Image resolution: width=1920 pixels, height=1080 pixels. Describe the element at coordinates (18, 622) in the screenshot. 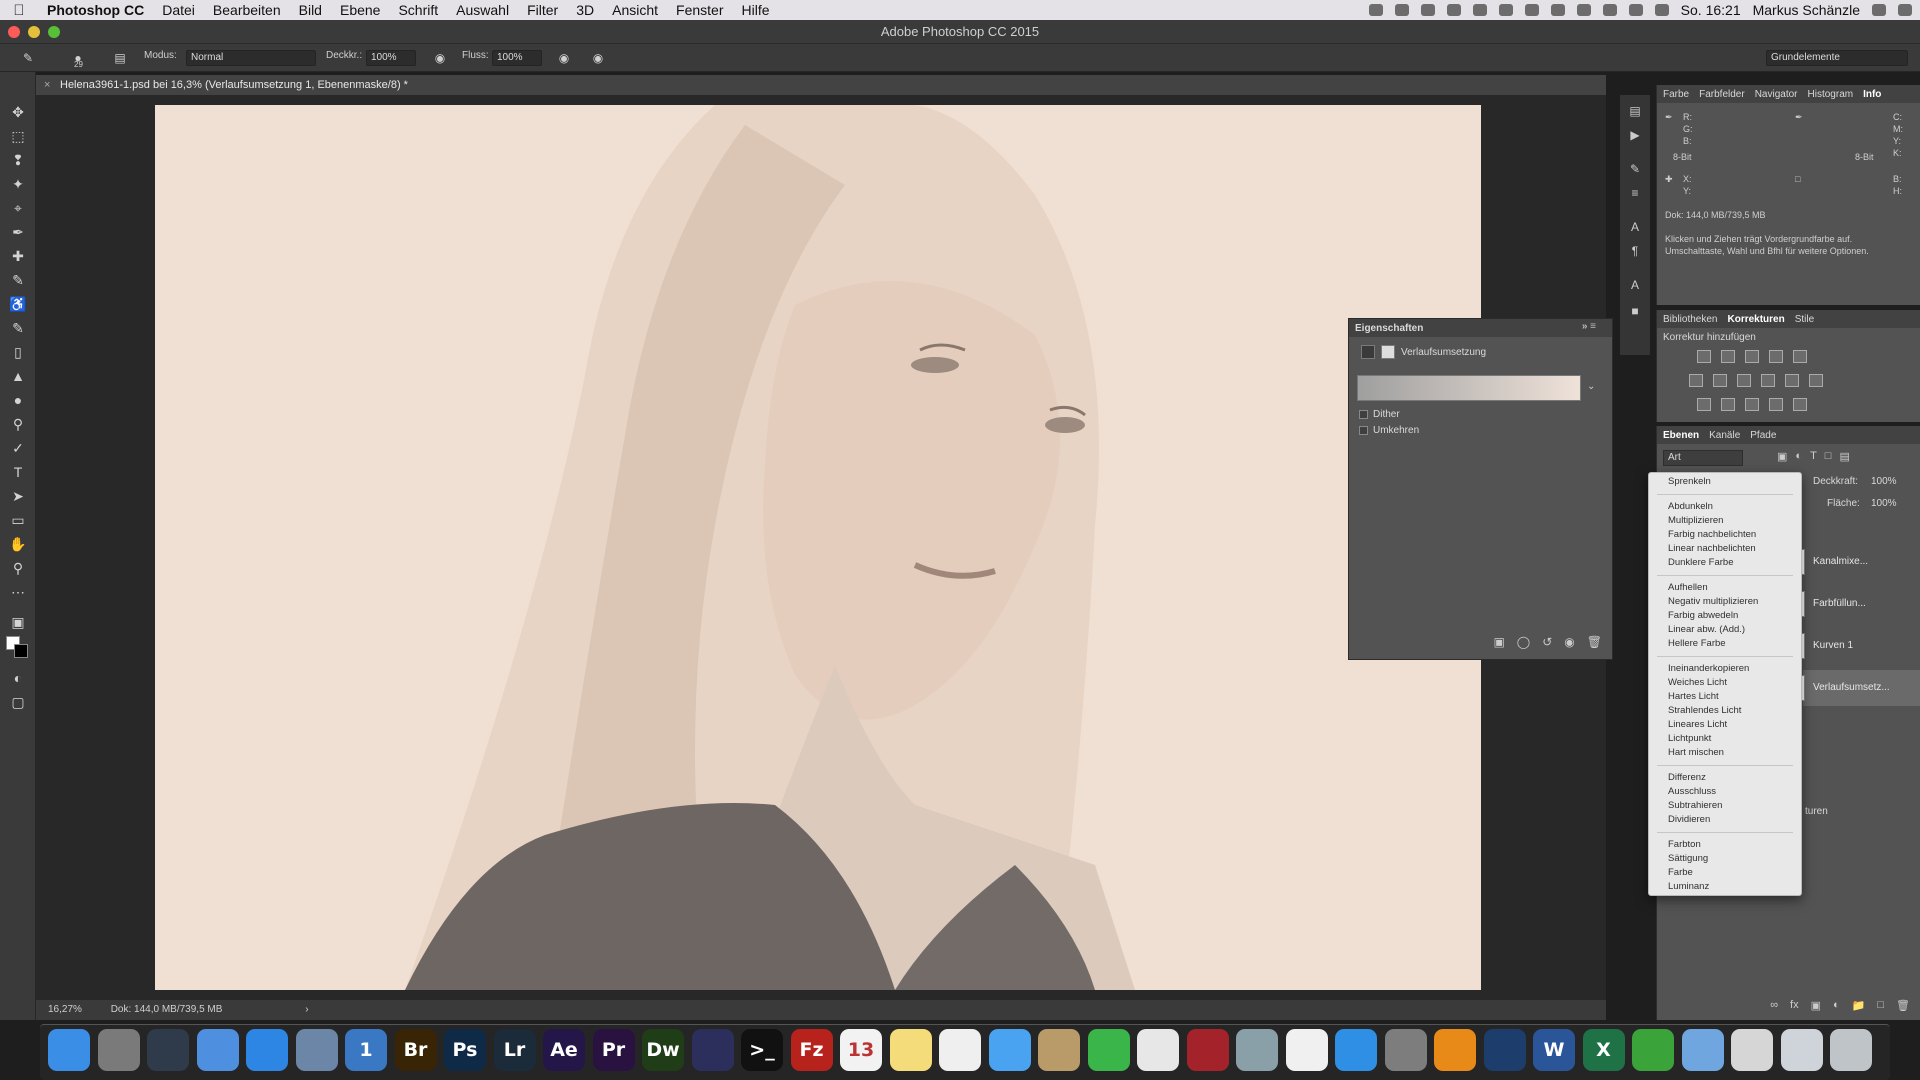

I see `default-colors-icon: ▣` at that location.